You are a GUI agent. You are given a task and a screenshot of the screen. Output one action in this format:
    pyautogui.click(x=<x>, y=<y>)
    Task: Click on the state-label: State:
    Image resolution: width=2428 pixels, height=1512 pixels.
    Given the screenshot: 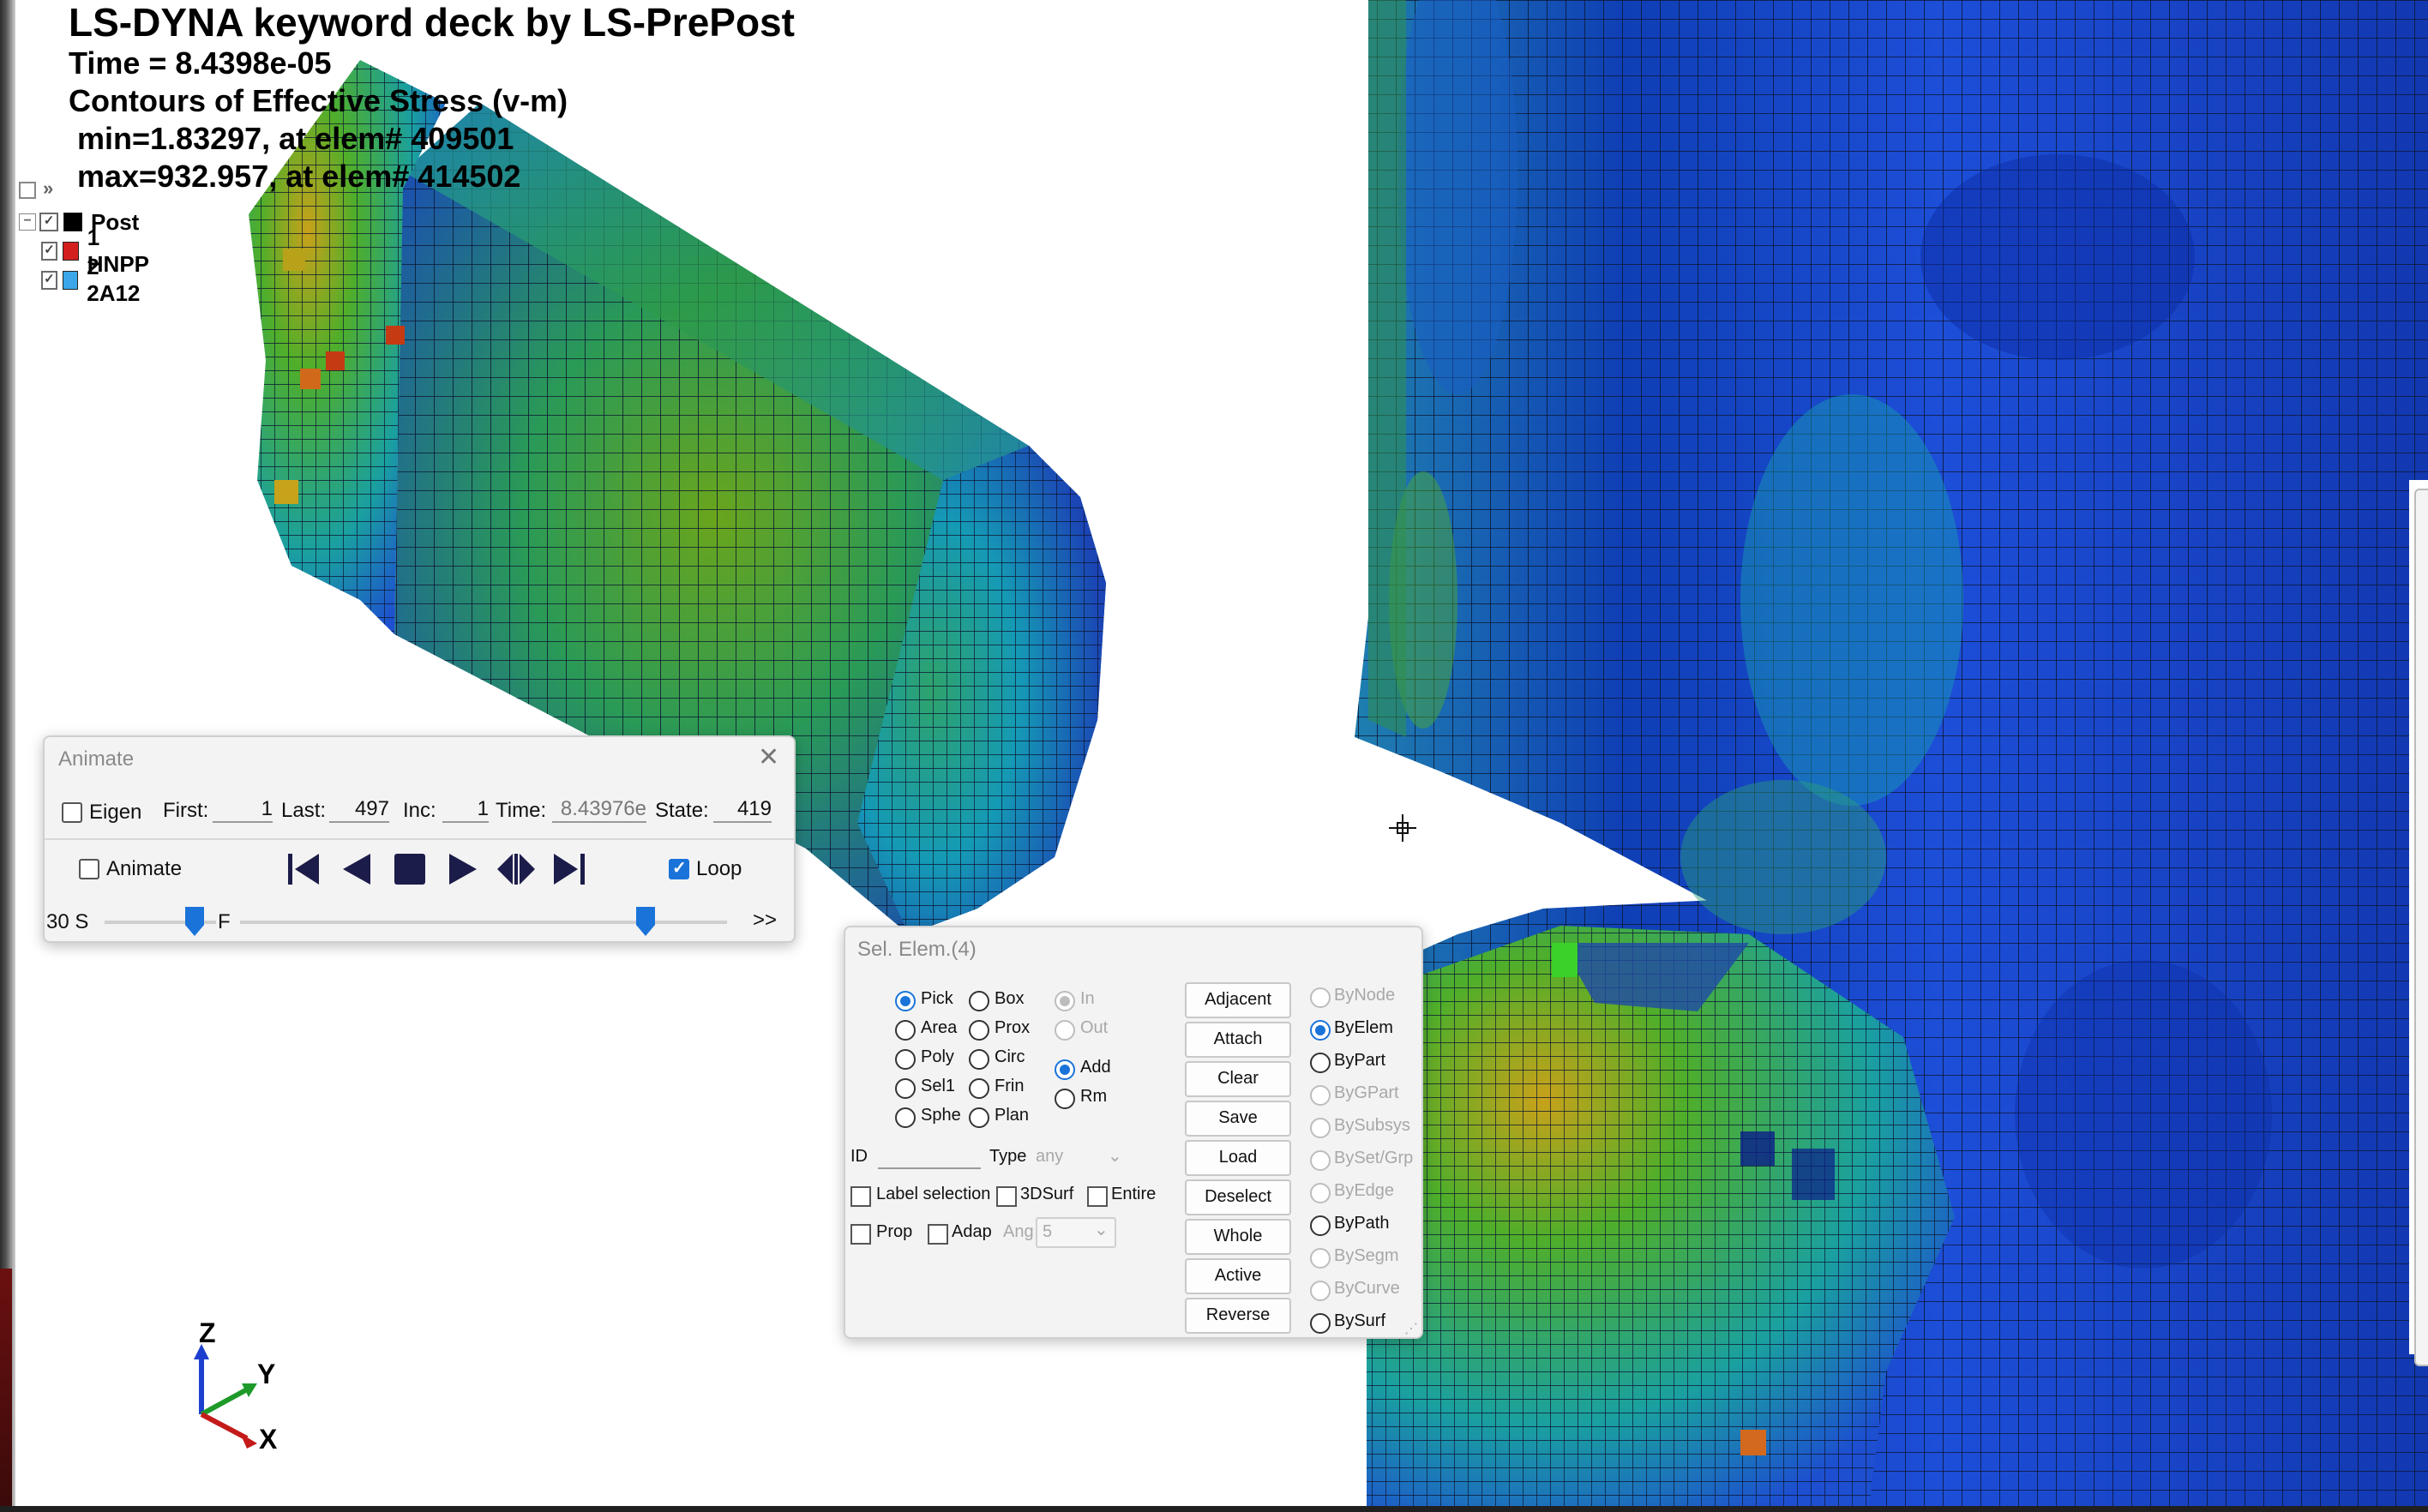 What is the action you would take?
    pyautogui.click(x=682, y=810)
    